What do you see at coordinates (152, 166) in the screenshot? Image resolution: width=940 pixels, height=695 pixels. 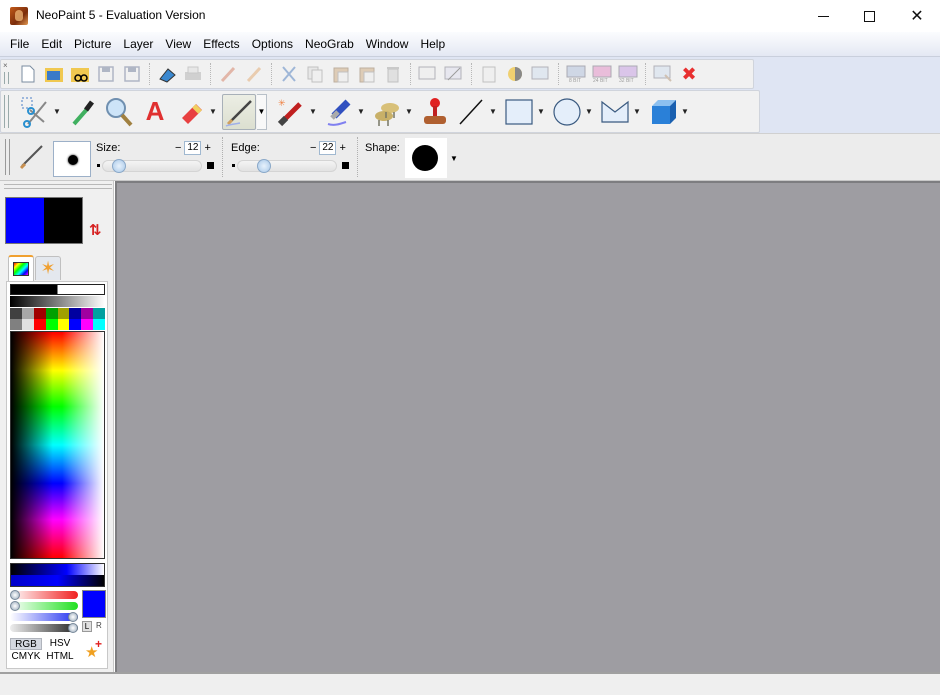 I see `size-slider` at bounding box center [152, 166].